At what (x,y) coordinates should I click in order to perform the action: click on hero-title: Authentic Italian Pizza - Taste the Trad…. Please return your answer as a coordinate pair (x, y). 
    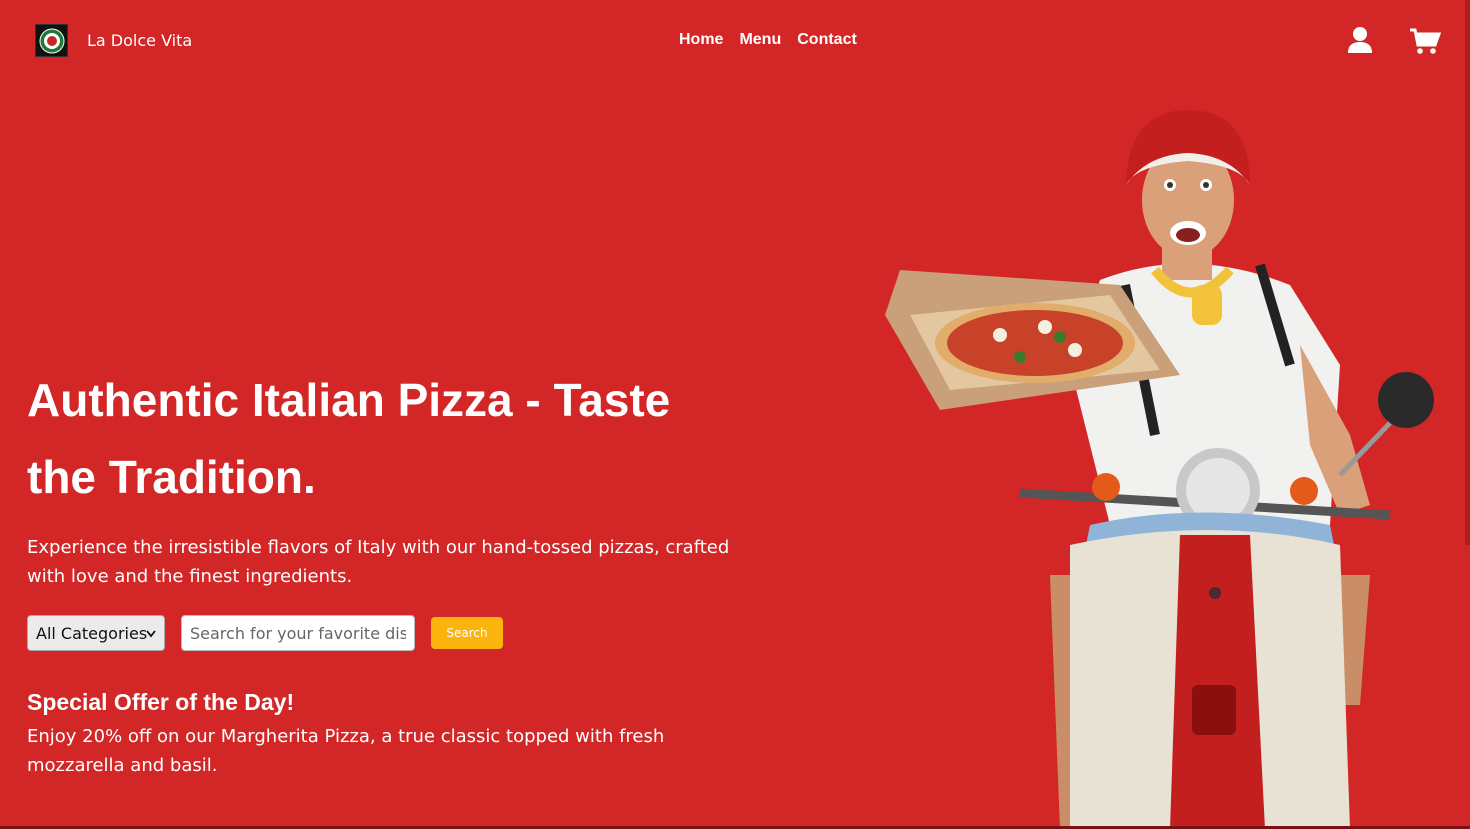
    Looking at the image, I should click on (349, 438).